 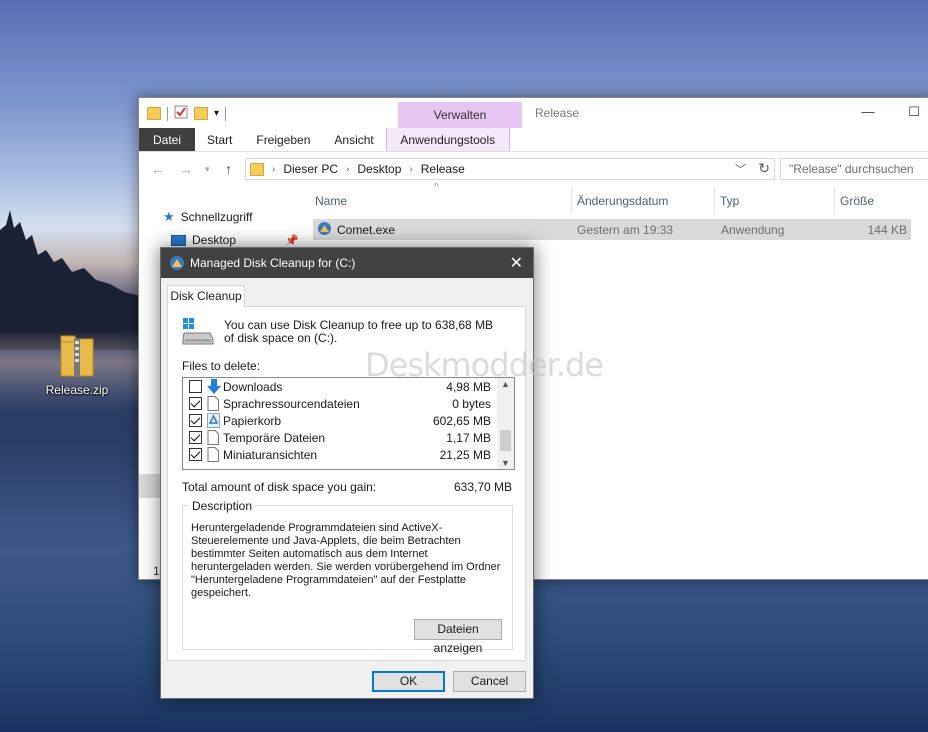 I want to click on folder-icon, so click(x=154, y=113).